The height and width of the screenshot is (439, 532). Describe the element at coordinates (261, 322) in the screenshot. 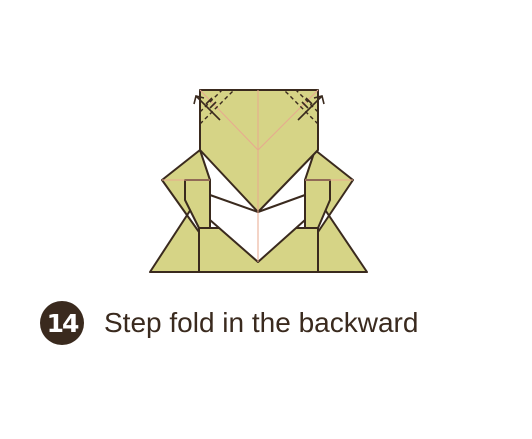

I see `step-instruction: Step fold in the backward` at that location.